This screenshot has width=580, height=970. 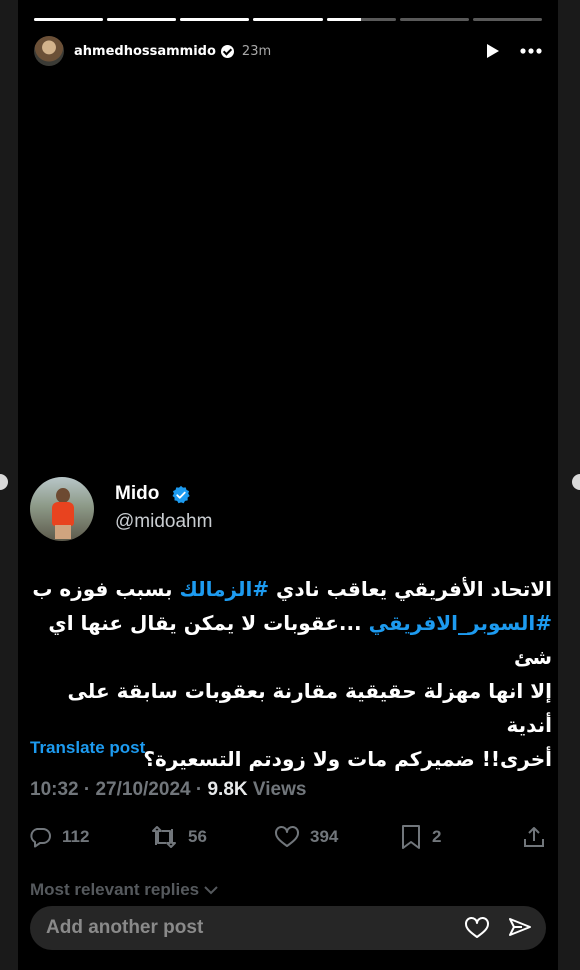 What do you see at coordinates (40, 838) in the screenshot?
I see `reply-icon` at bounding box center [40, 838].